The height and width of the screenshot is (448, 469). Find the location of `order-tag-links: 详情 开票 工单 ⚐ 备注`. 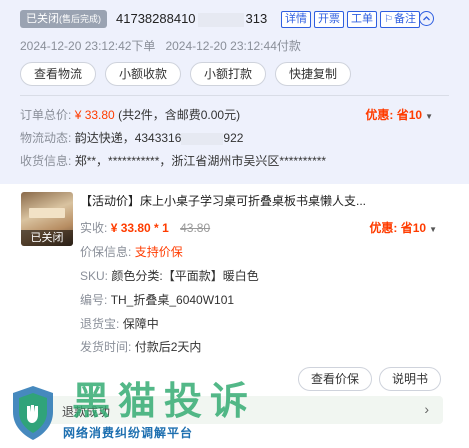

order-tag-links: 详情 开票 工单 ⚐ 备注 is located at coordinates (350, 19).